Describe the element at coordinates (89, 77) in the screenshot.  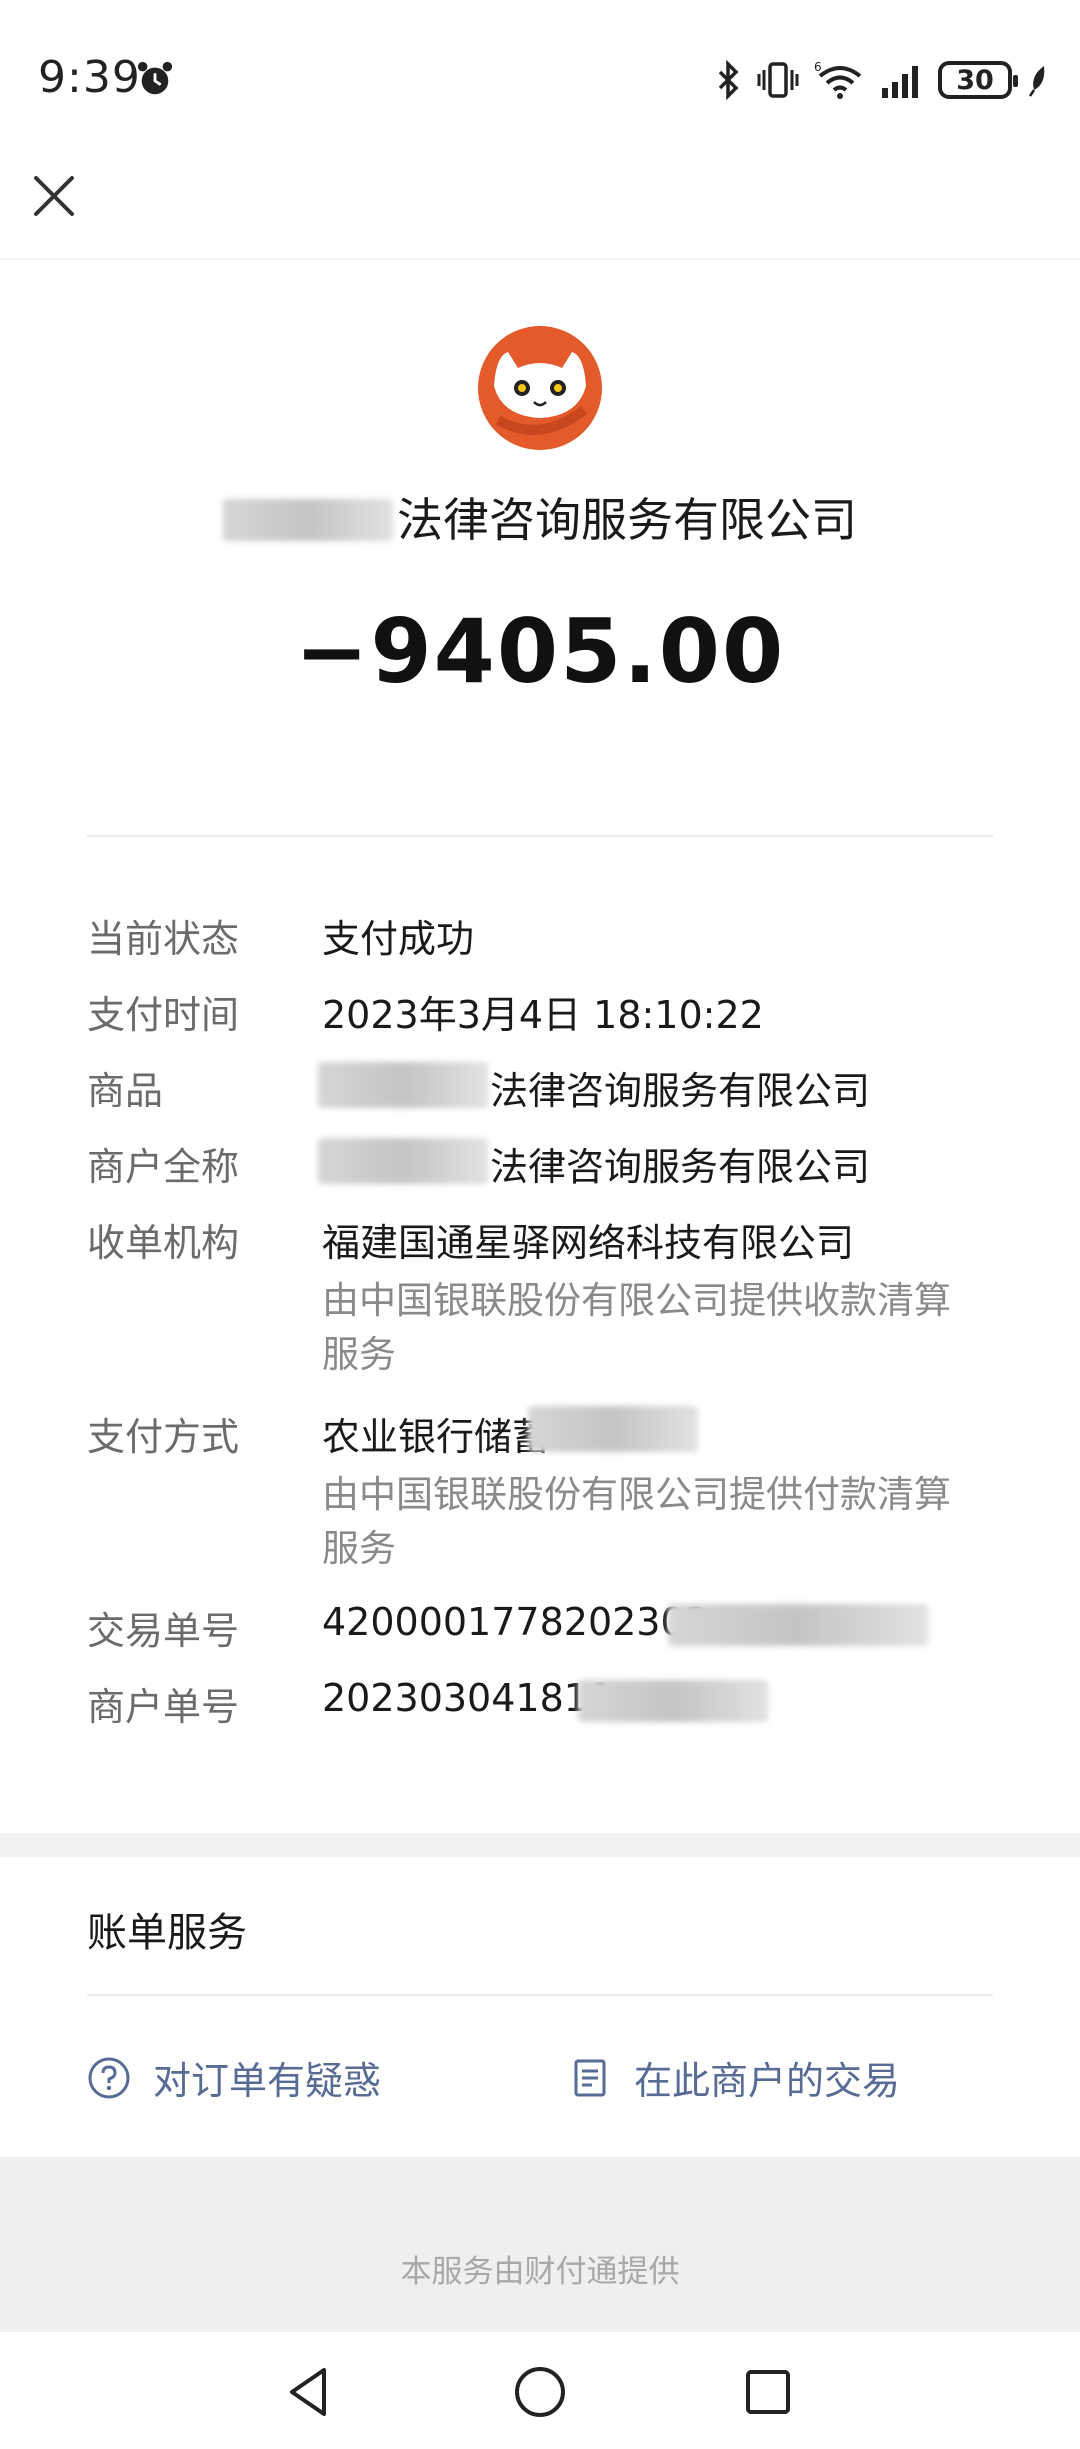
I see `status-time: 9:39` at that location.